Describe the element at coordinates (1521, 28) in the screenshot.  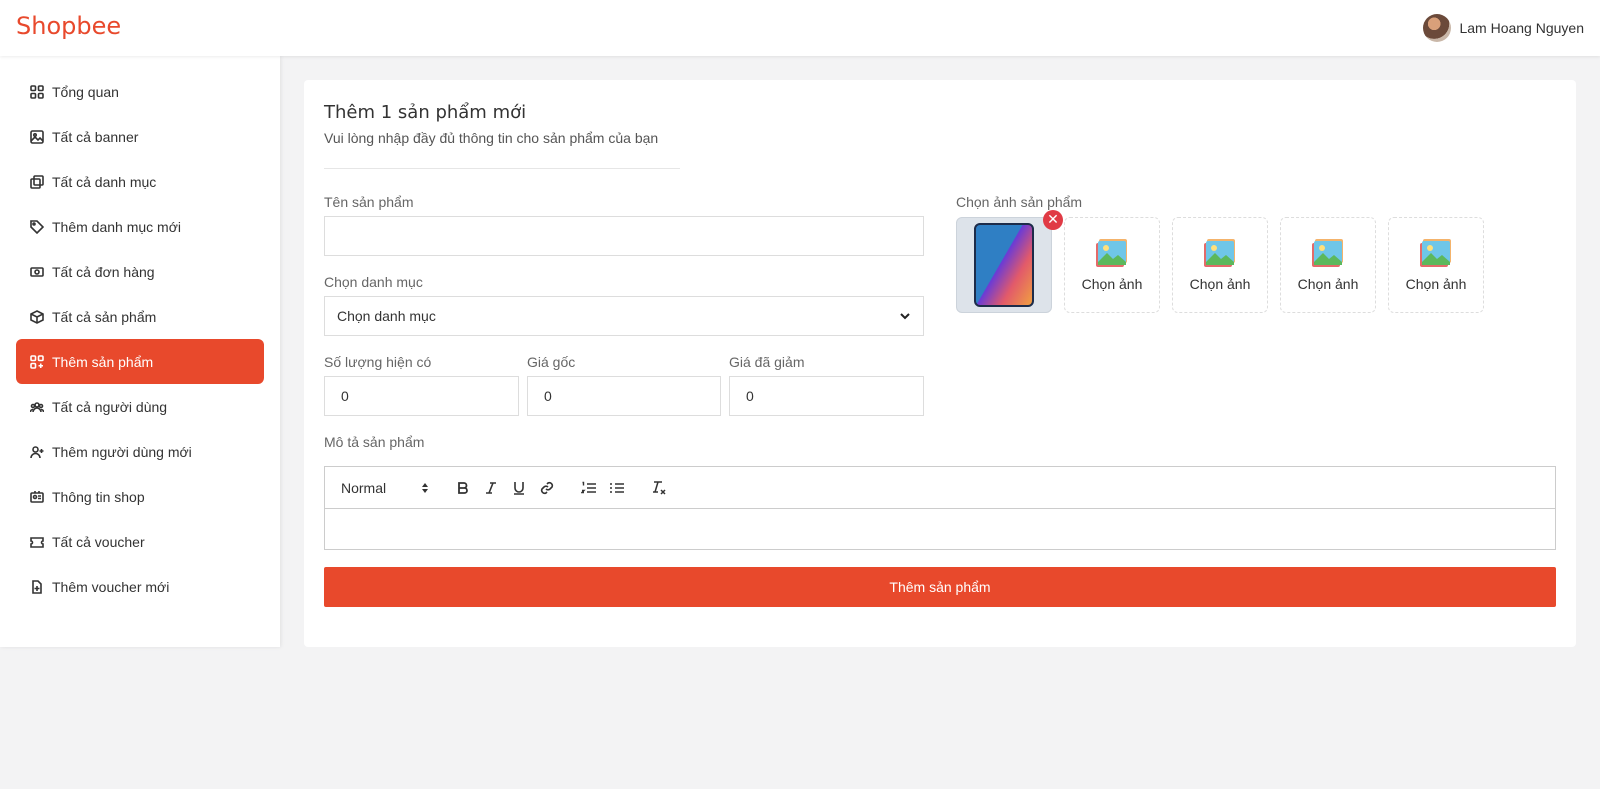
I see `user-name: Lam Hoang Nguyen` at that location.